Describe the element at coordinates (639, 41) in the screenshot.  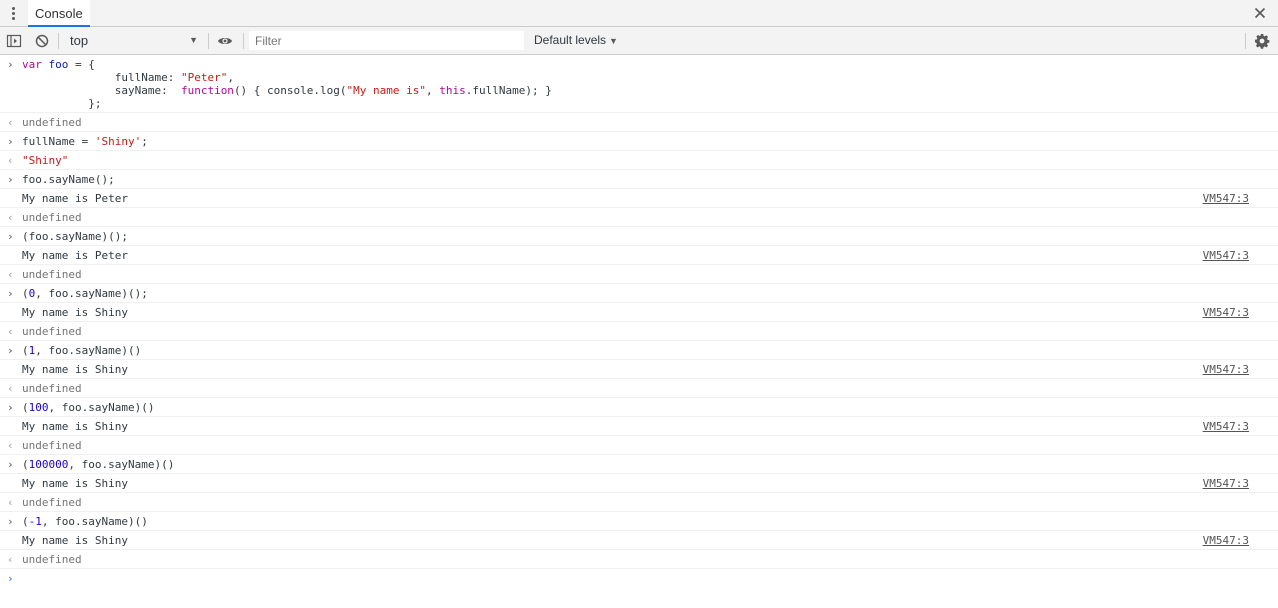
I see `console-toolbar: top ▼ Default levels▼` at that location.